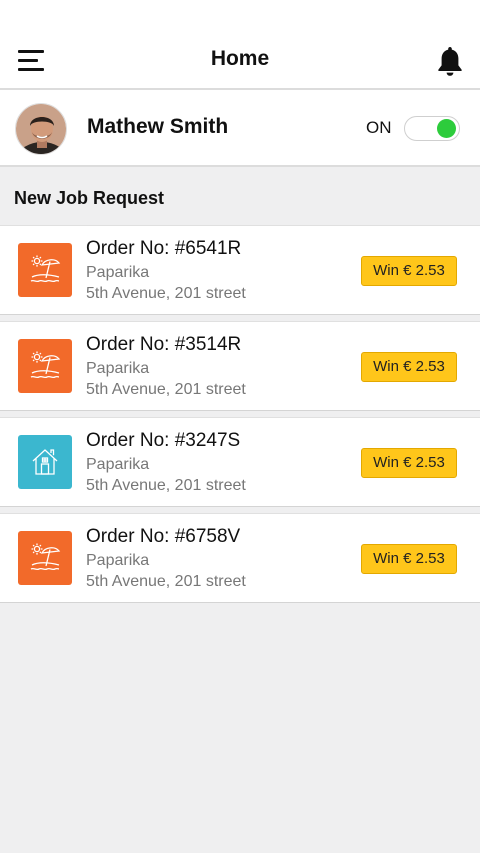 This screenshot has width=480, height=853. What do you see at coordinates (379, 127) in the screenshot?
I see `availability-status-label: ON` at bounding box center [379, 127].